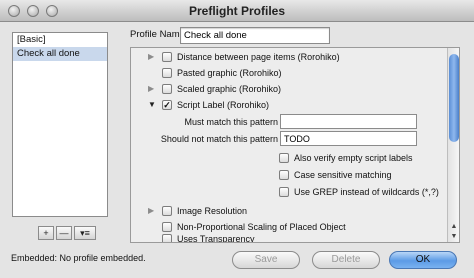 Image resolution: width=474 pixels, height=278 pixels. I want to click on window-title: Preflight Profiles, so click(237, 11).